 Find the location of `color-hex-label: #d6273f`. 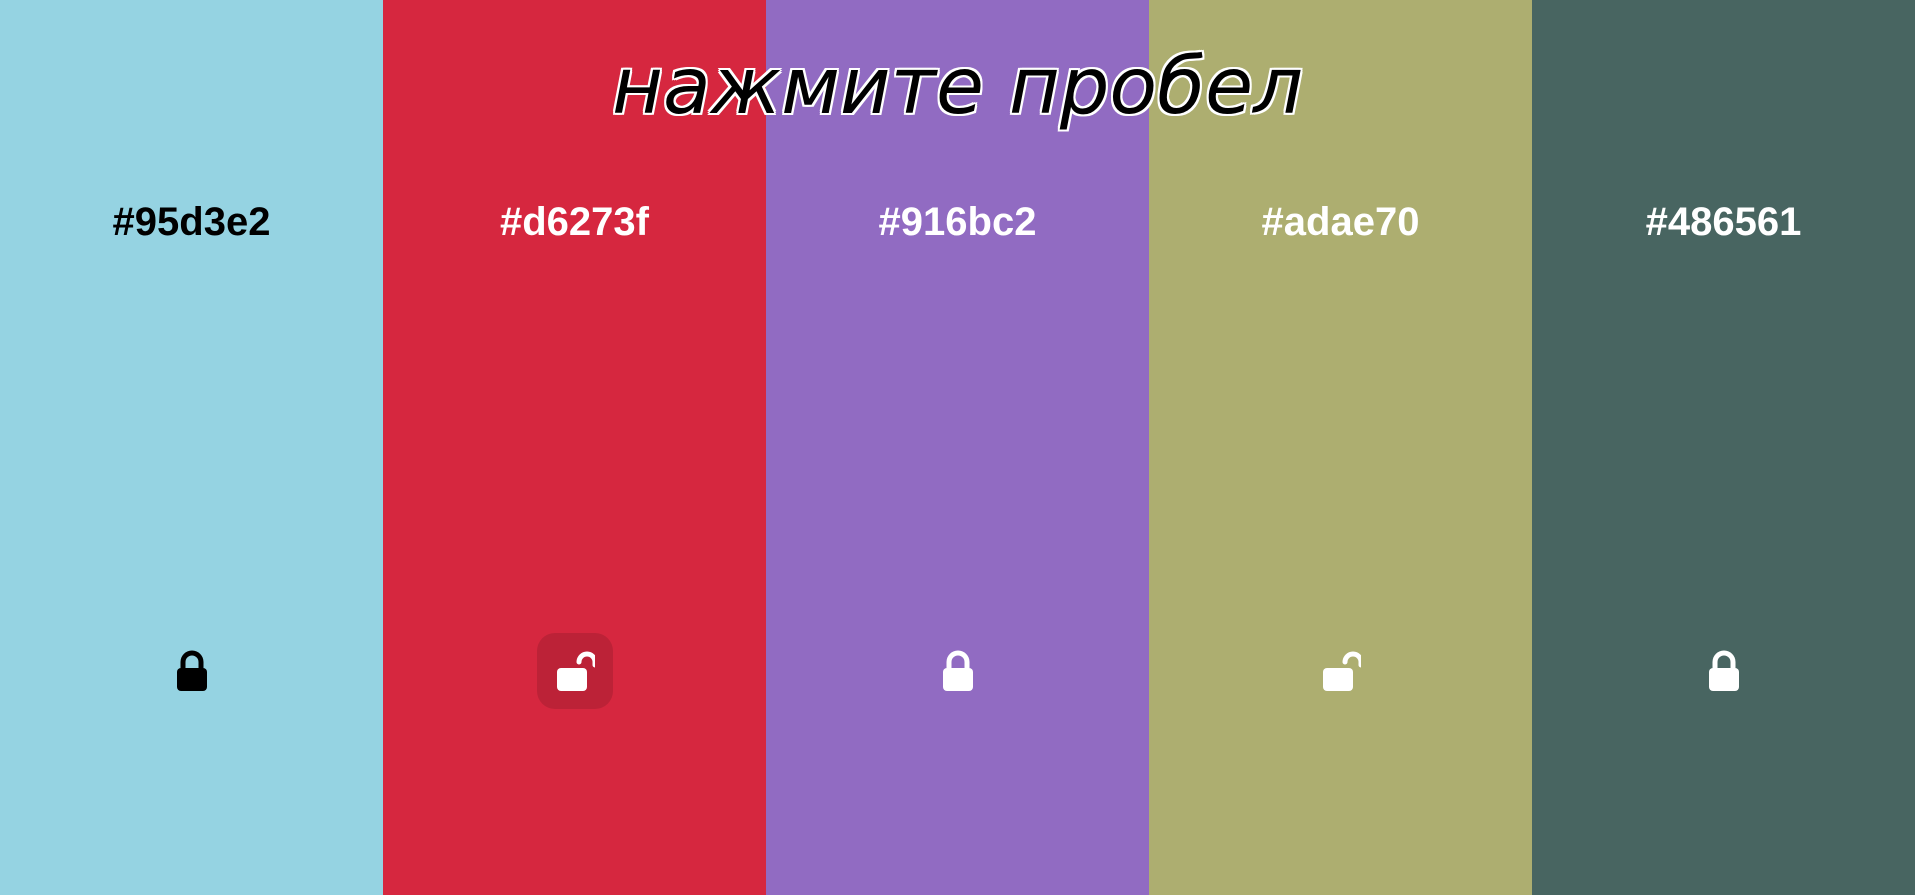

color-hex-label: #d6273f is located at coordinates (574, 222).